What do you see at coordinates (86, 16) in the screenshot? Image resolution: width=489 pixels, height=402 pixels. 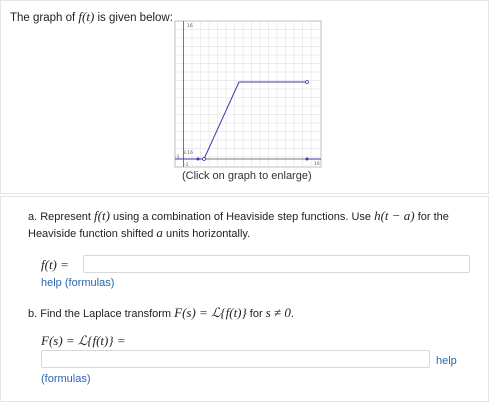 I see `intro-function: f(t)` at bounding box center [86, 16].